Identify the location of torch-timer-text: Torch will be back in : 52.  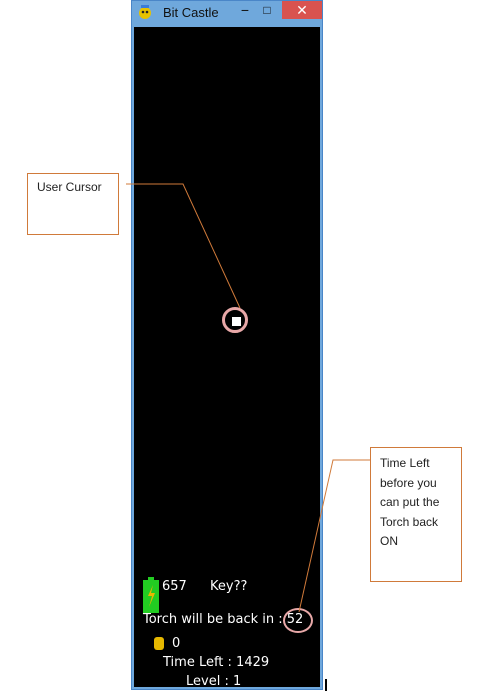
(223, 619).